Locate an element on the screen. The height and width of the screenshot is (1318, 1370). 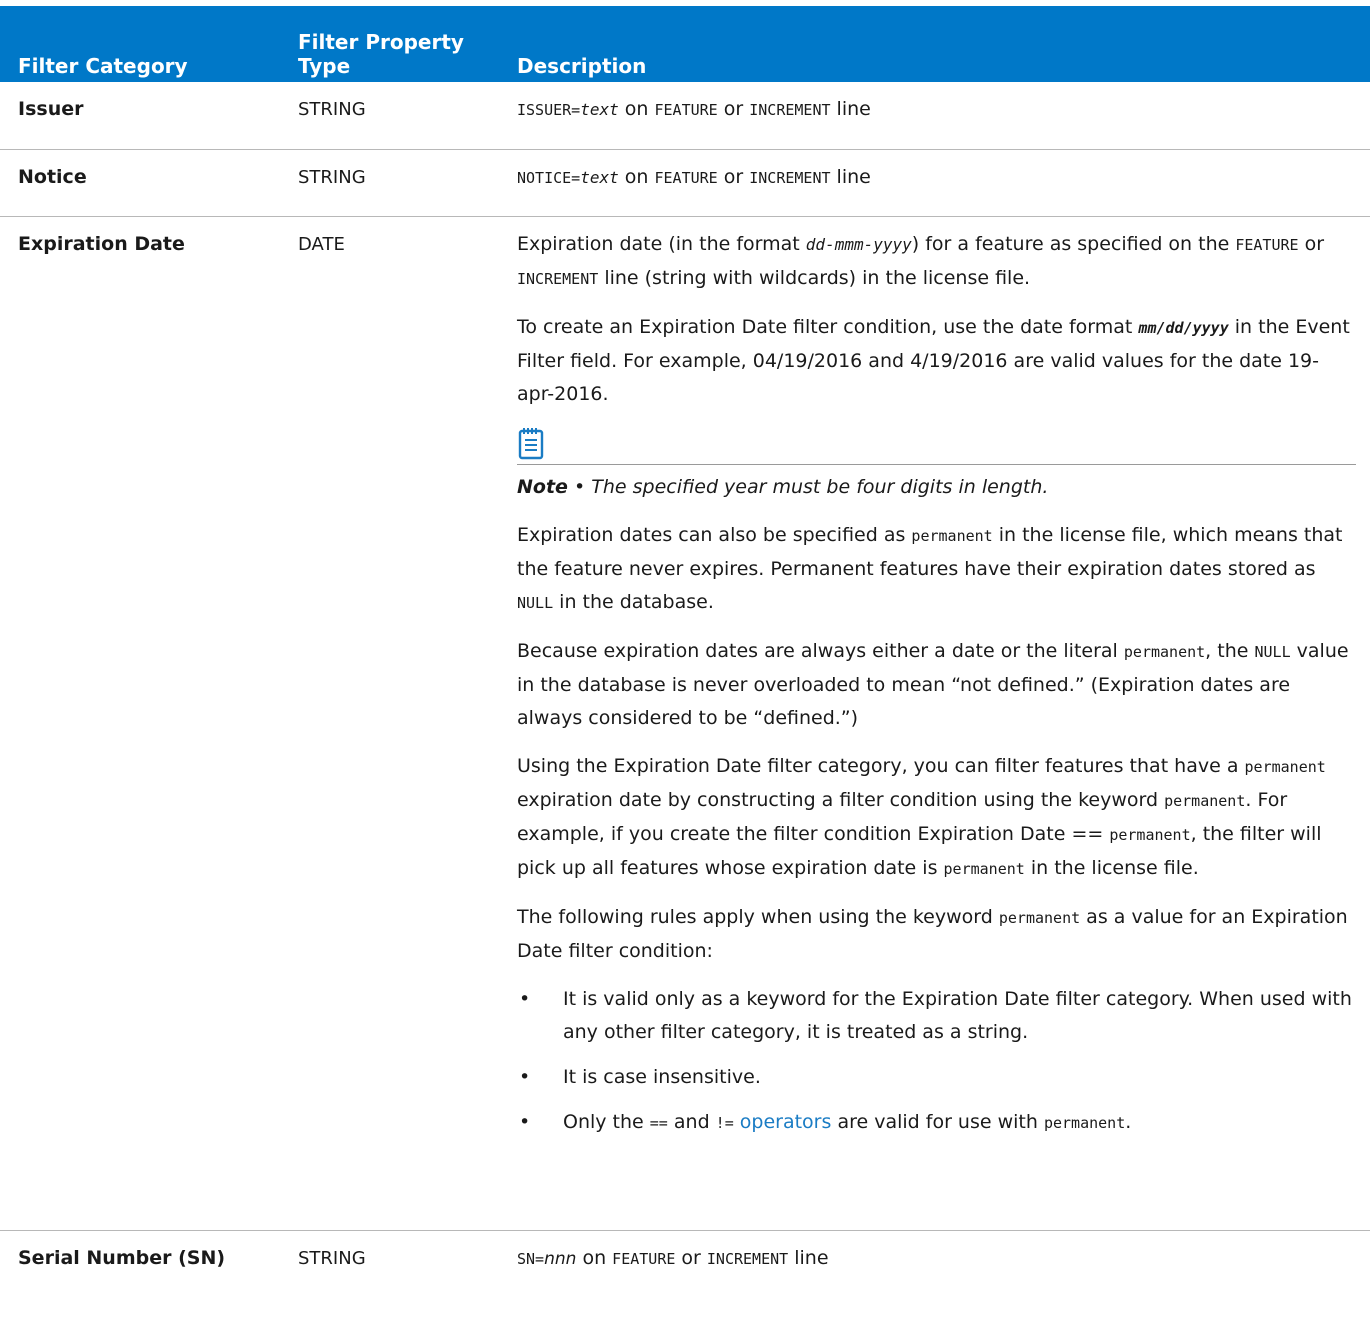
header-filter-property-type: Filter Property Type is located at coordinates (405, 44).